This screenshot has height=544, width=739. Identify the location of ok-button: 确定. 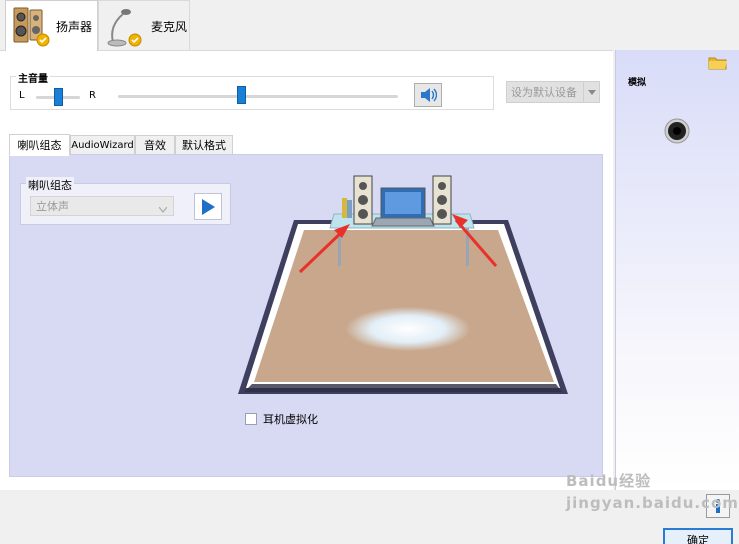
(698, 536).